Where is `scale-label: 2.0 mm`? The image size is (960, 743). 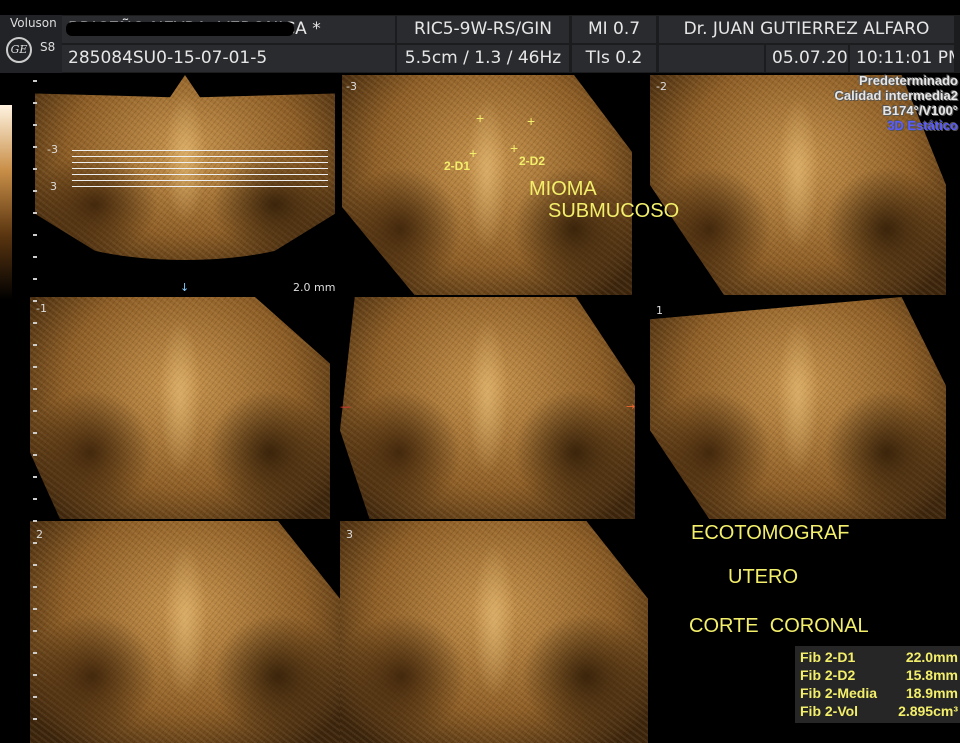 scale-label: 2.0 mm is located at coordinates (314, 287).